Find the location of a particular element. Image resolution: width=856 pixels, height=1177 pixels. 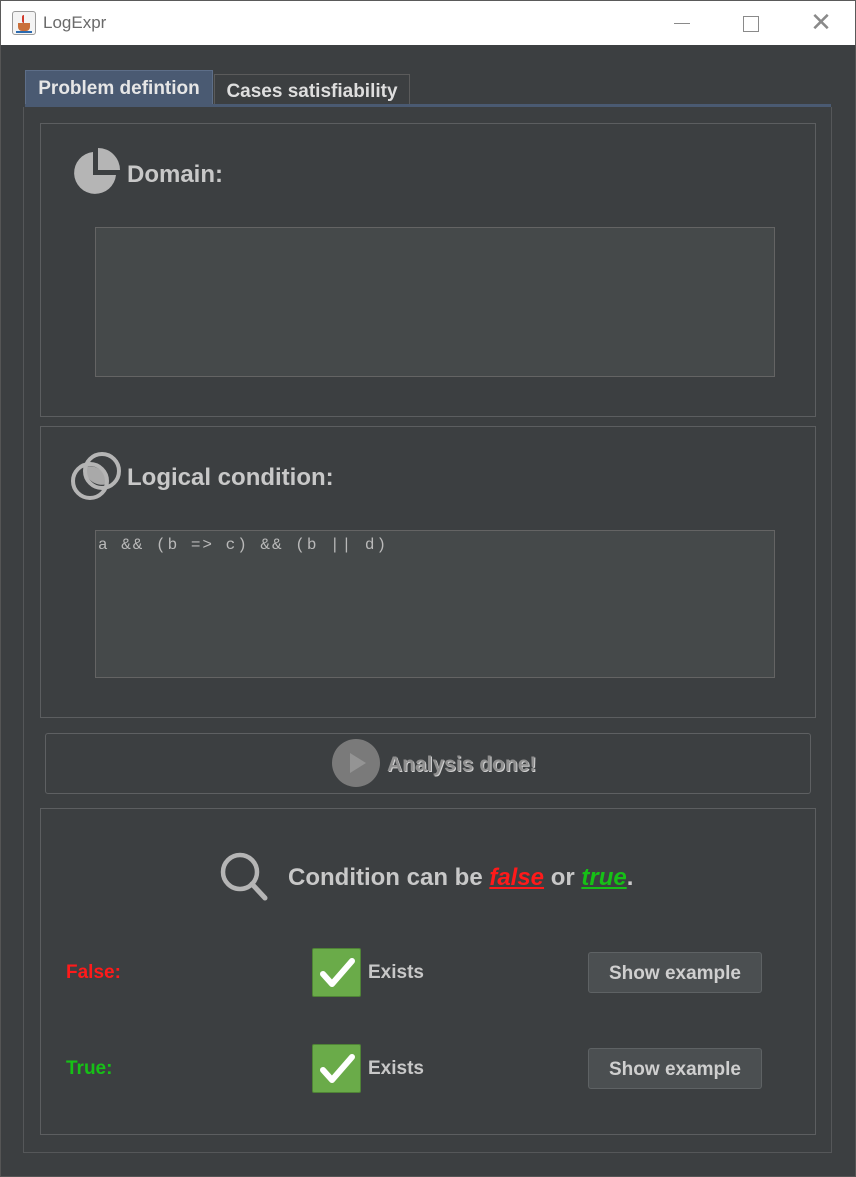

analyze-label: Analysis done! is located at coordinates (462, 764).